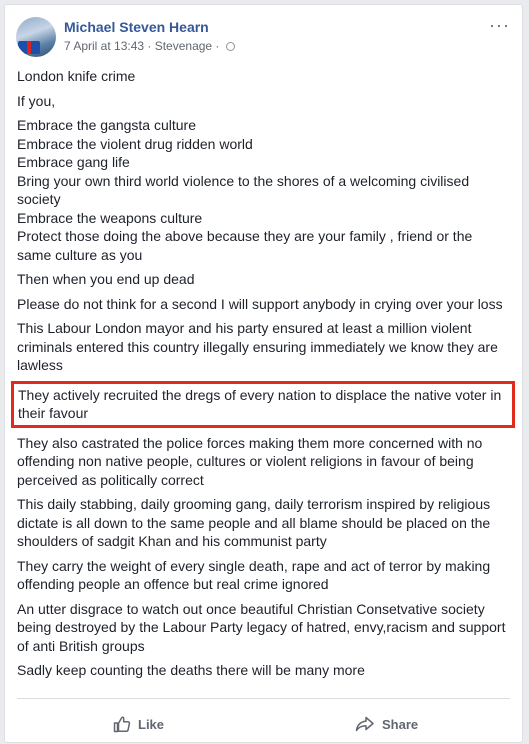 The width and height of the screenshot is (529, 744). What do you see at coordinates (36, 100) in the screenshot?
I see `post-paragraph: If you,` at bounding box center [36, 100].